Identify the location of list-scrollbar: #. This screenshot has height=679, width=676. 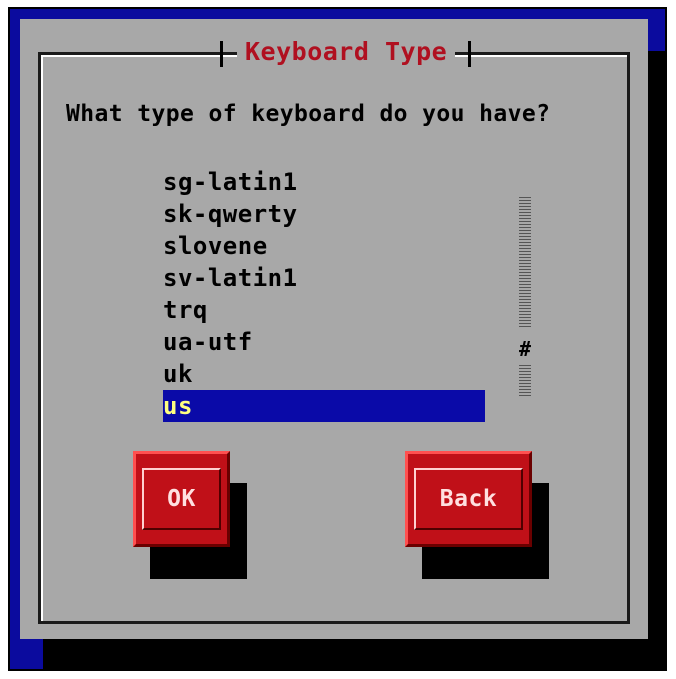
(525, 296).